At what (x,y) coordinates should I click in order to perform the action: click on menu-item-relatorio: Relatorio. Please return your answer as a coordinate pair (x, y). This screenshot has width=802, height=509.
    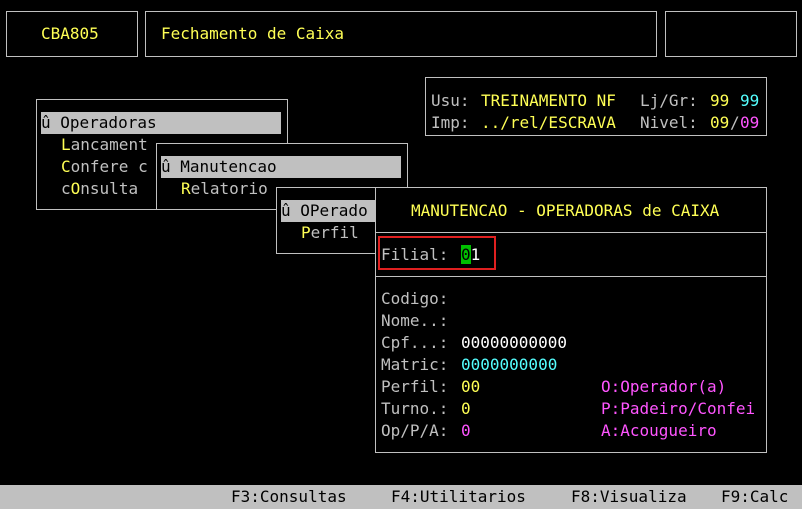
    Looking at the image, I should click on (224, 189).